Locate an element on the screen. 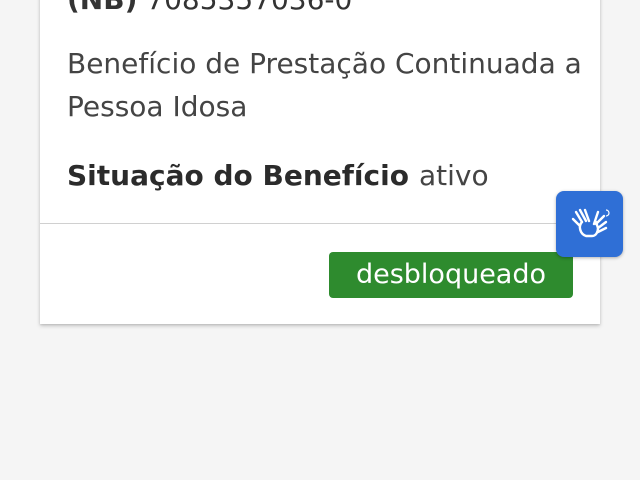  sign-language-icon is located at coordinates (590, 223).